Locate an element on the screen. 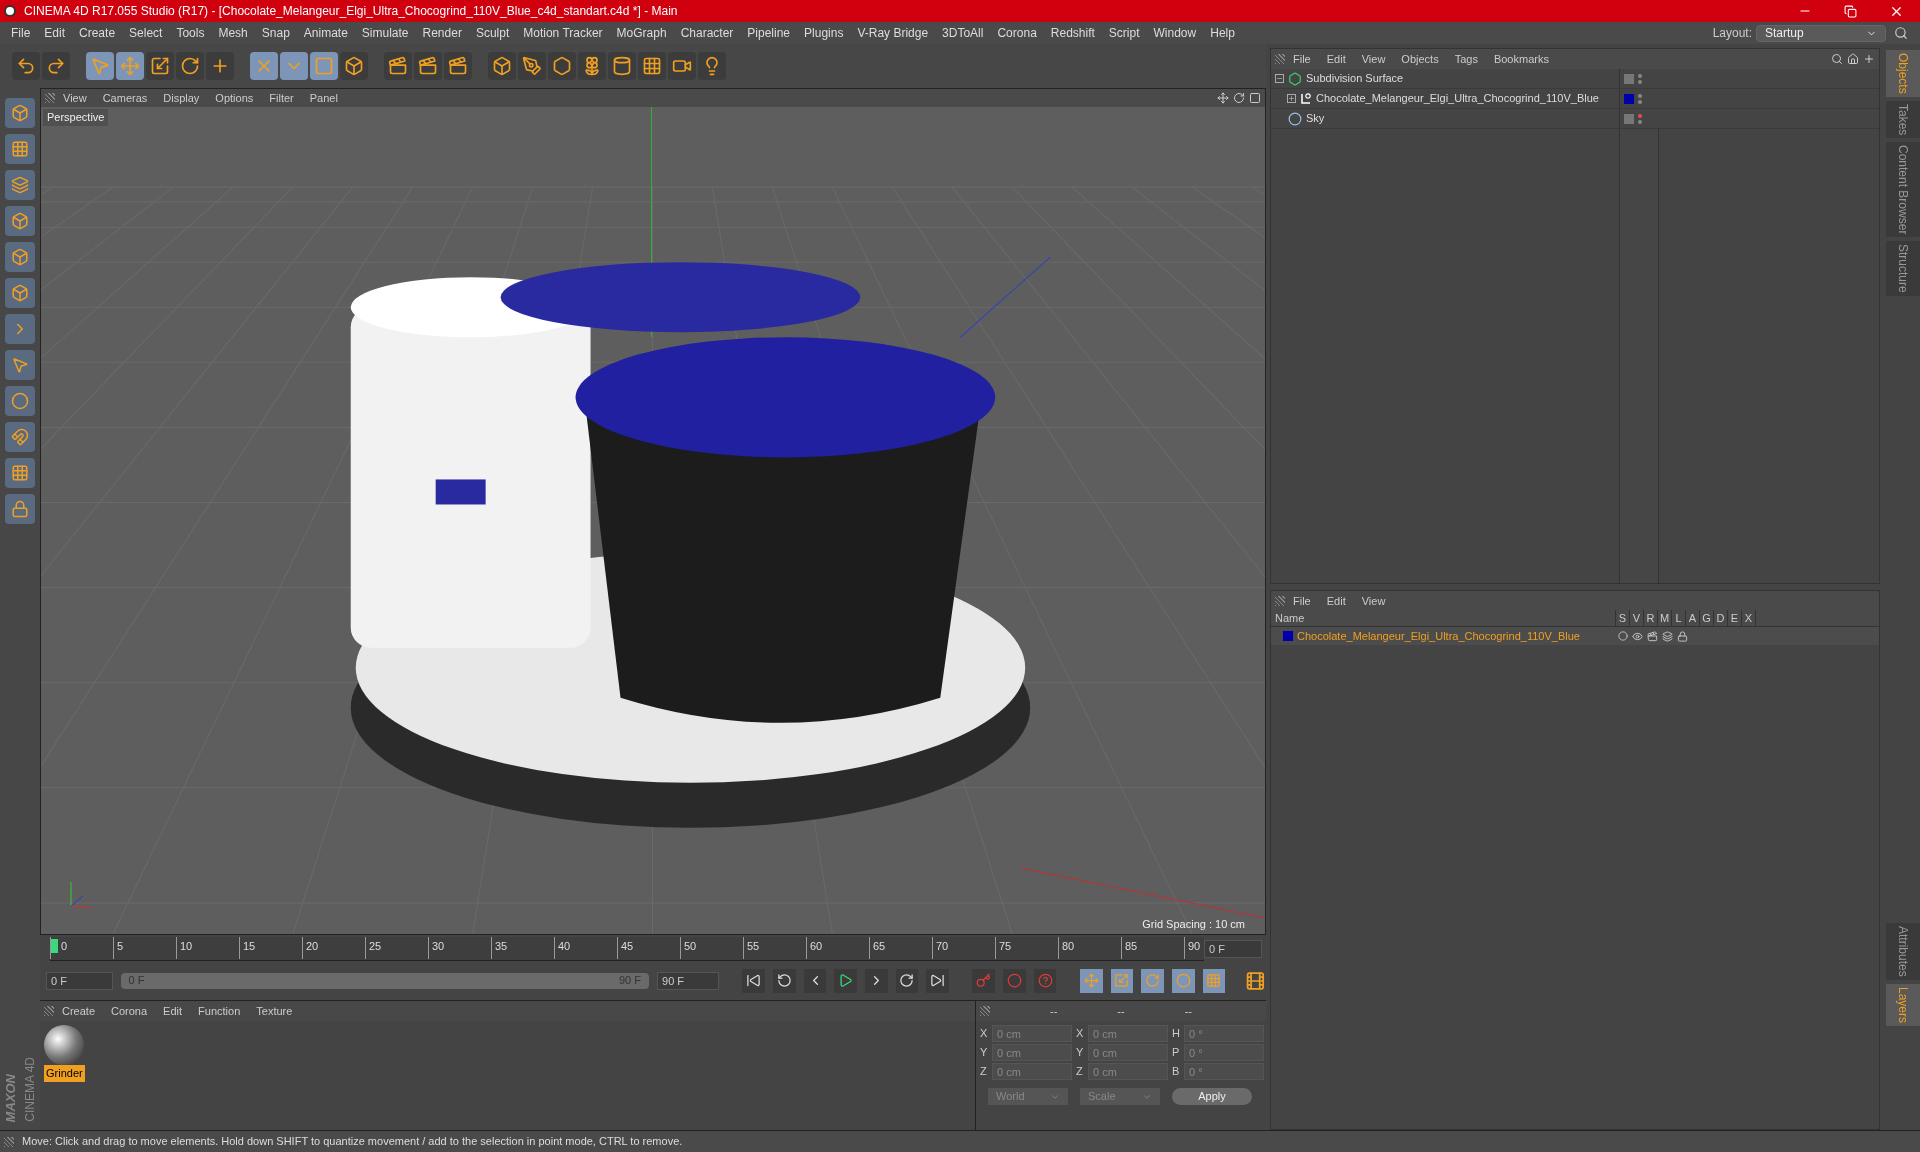 This screenshot has height=1152, width=1920. collapse-toggle is located at coordinates (1279, 78).